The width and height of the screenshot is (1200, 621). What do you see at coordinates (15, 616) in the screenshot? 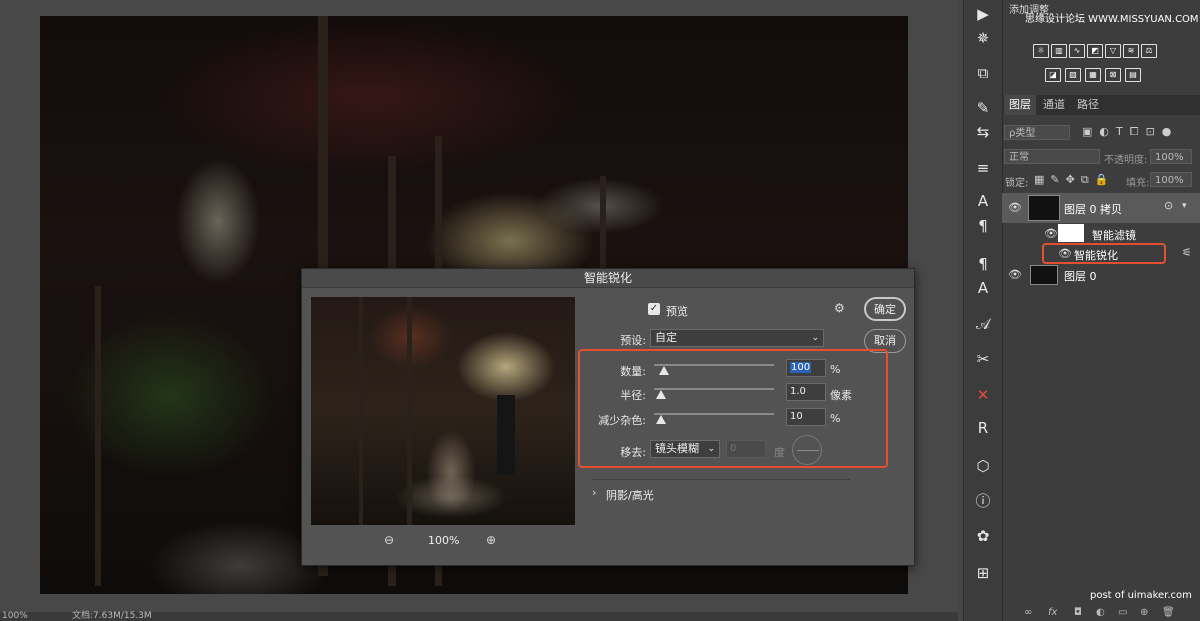
I see `status-zoom: 100%` at bounding box center [15, 616].